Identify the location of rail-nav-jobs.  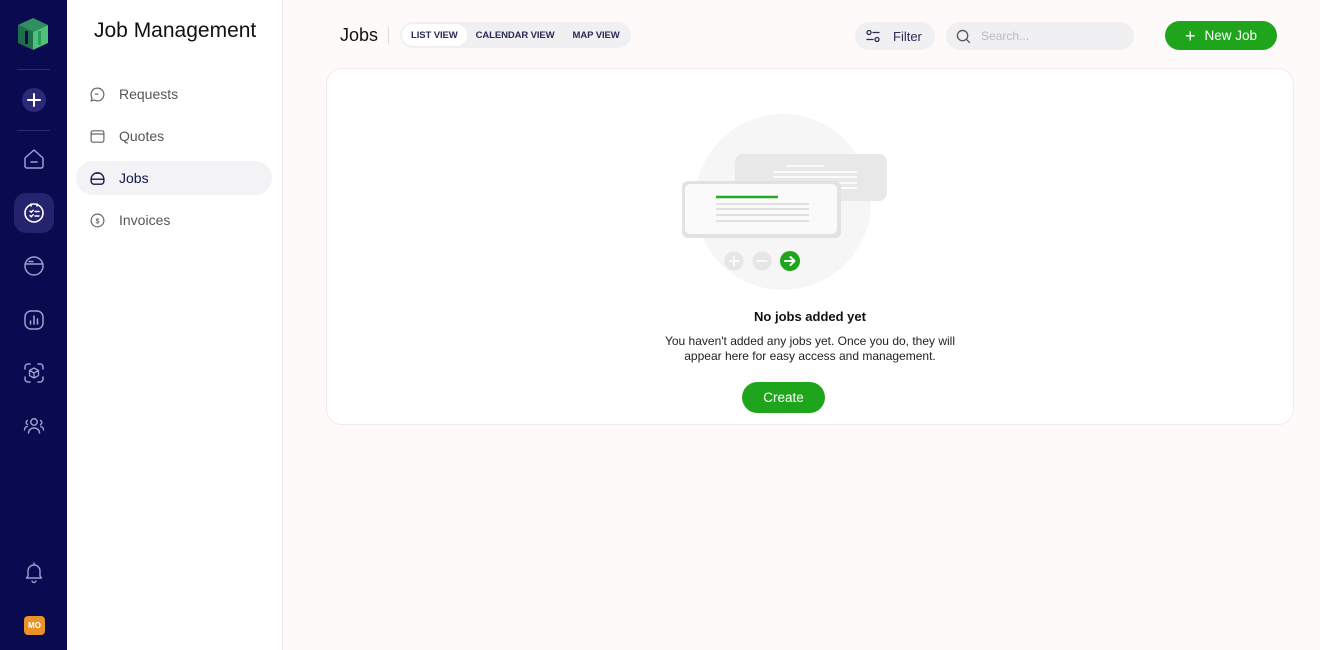
(34, 213).